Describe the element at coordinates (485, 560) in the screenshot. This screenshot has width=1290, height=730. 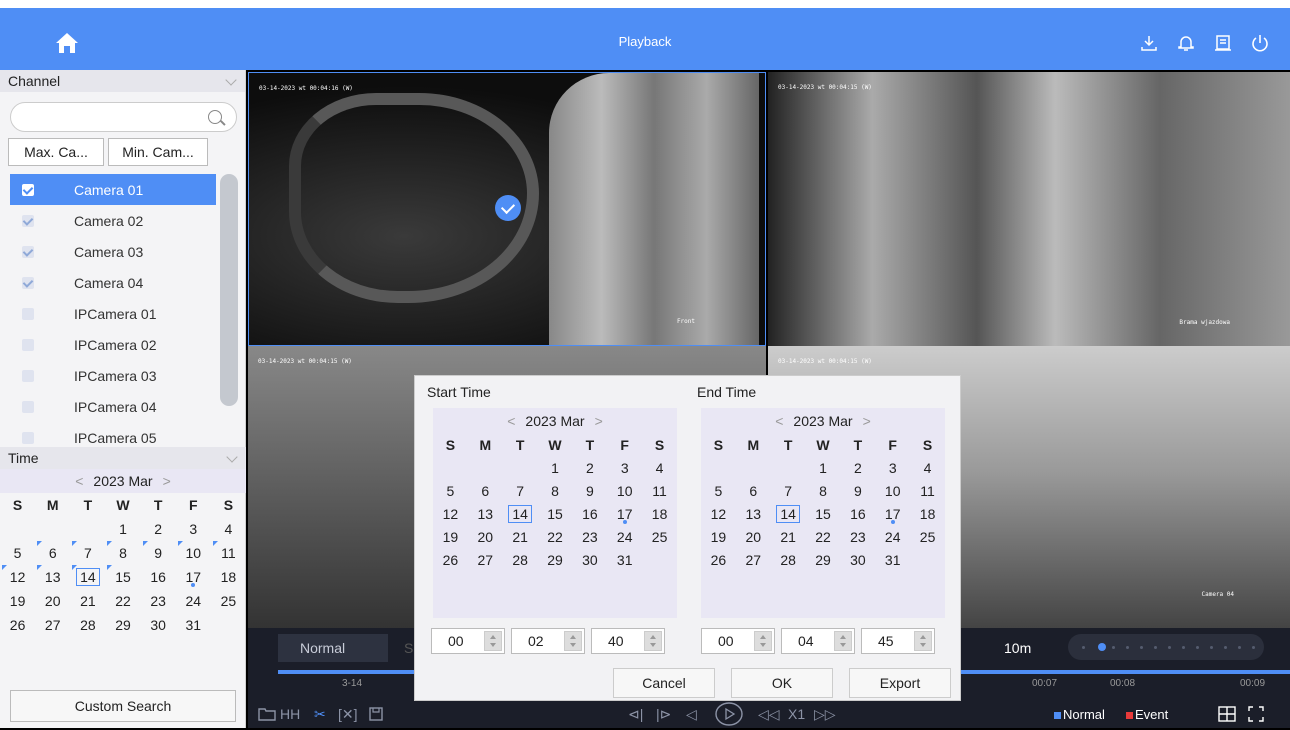
I see `calendar-day: 27` at that location.